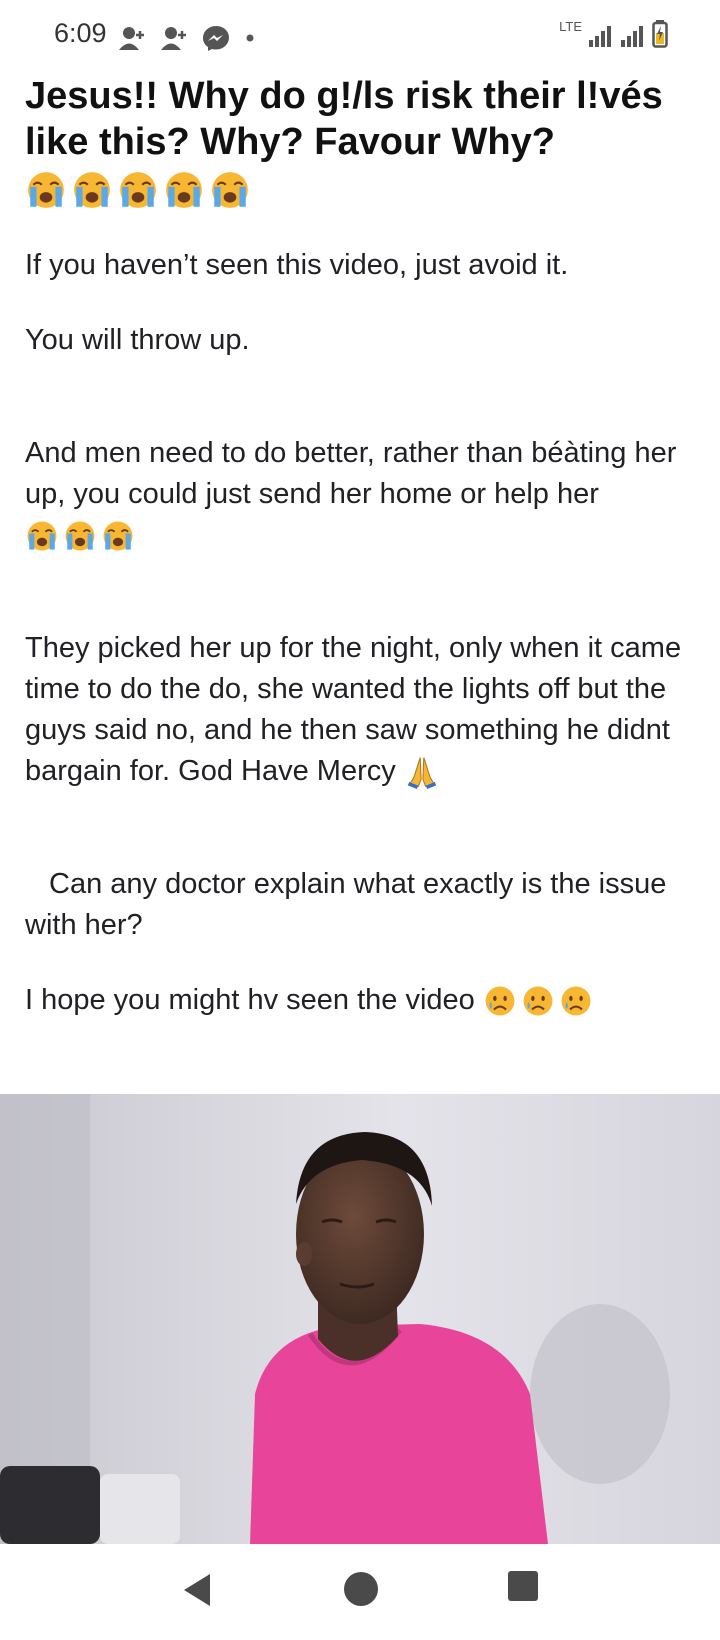 The image size is (720, 1640). Describe the element at coordinates (421, 773) in the screenshot. I see `folded-hands-icon` at that location.